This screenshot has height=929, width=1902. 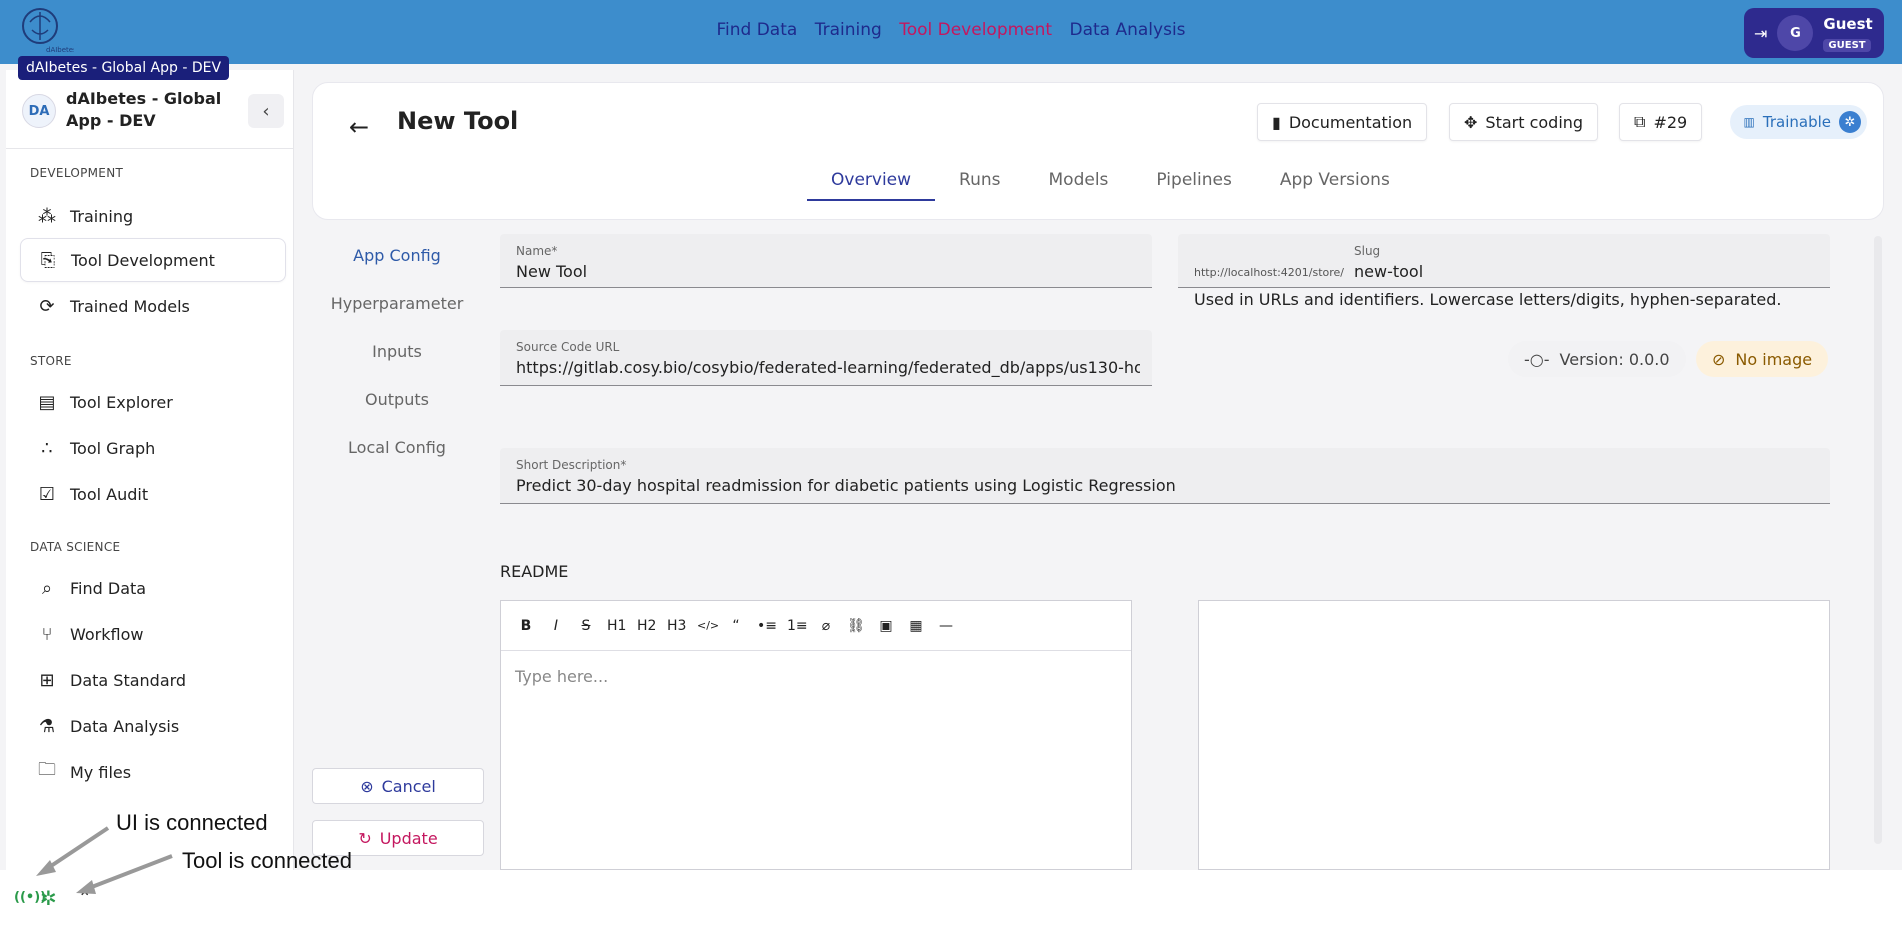 I want to click on annotation-arrows, so click(x=104, y=860).